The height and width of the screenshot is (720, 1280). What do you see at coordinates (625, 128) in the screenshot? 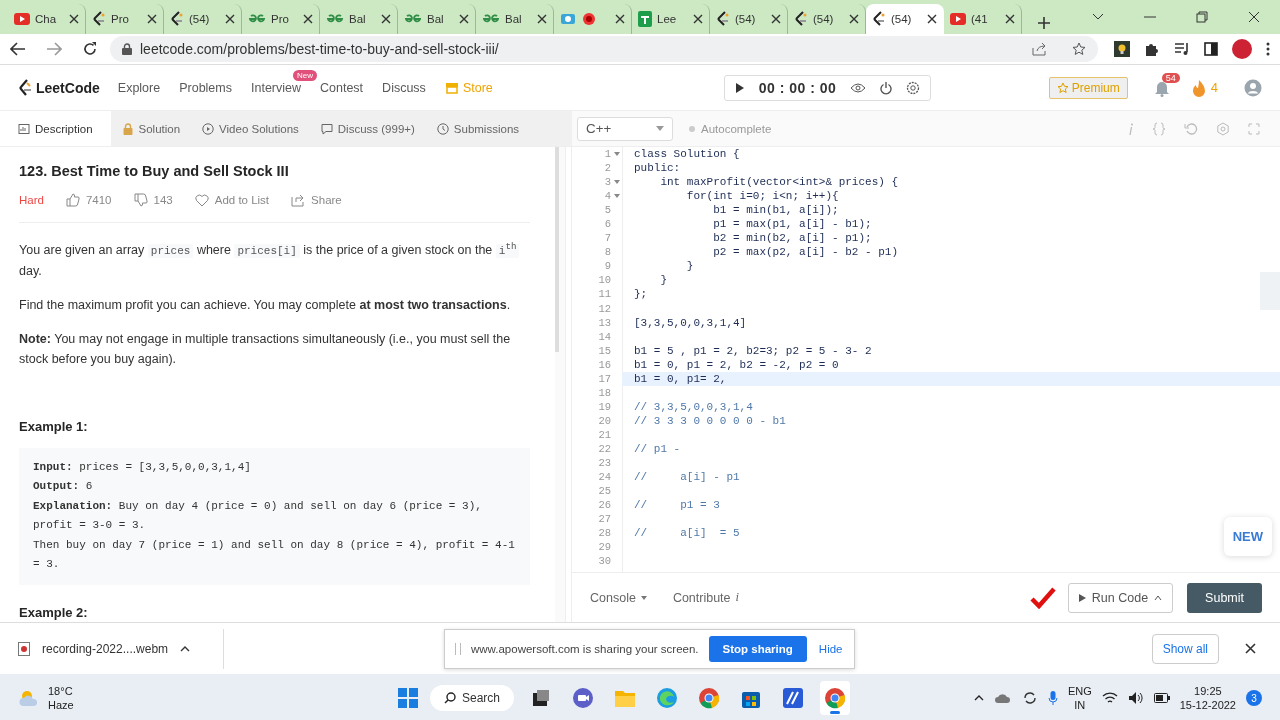
I see `language-dropdown: C++` at bounding box center [625, 128].